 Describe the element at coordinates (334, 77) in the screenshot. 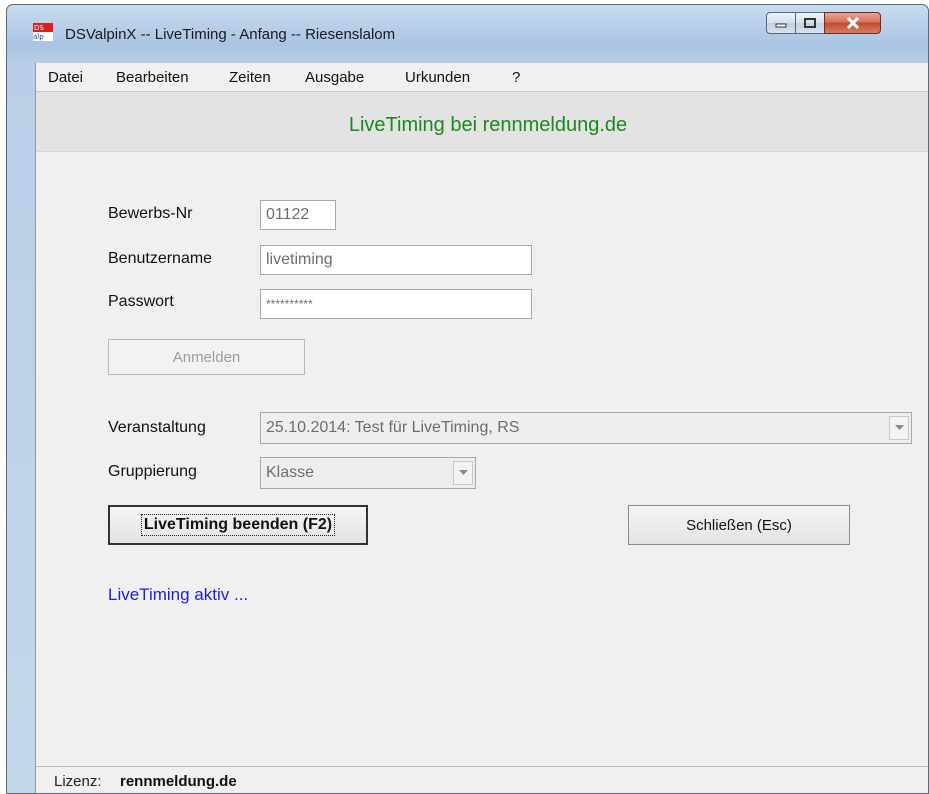

I see `menu-ausgabe: Ausgabe` at that location.